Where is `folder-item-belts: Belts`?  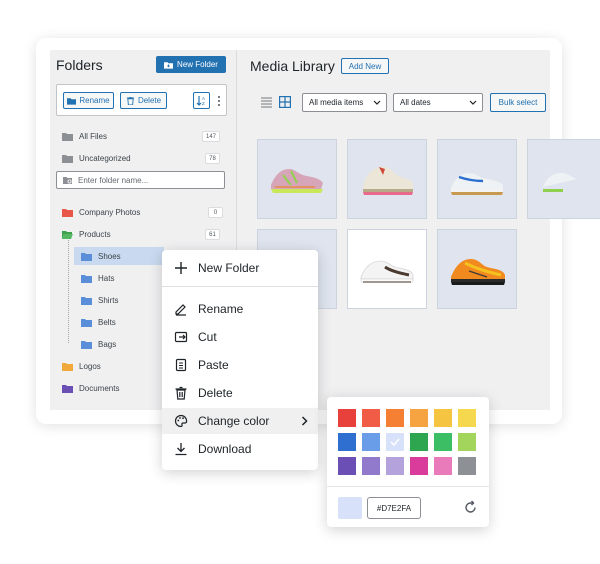 folder-item-belts: Belts is located at coordinates (98, 322).